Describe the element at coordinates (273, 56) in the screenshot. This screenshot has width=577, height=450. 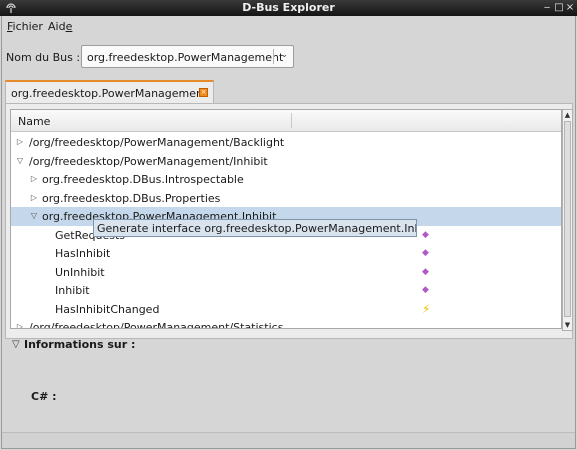
I see `bus-select-separator` at that location.